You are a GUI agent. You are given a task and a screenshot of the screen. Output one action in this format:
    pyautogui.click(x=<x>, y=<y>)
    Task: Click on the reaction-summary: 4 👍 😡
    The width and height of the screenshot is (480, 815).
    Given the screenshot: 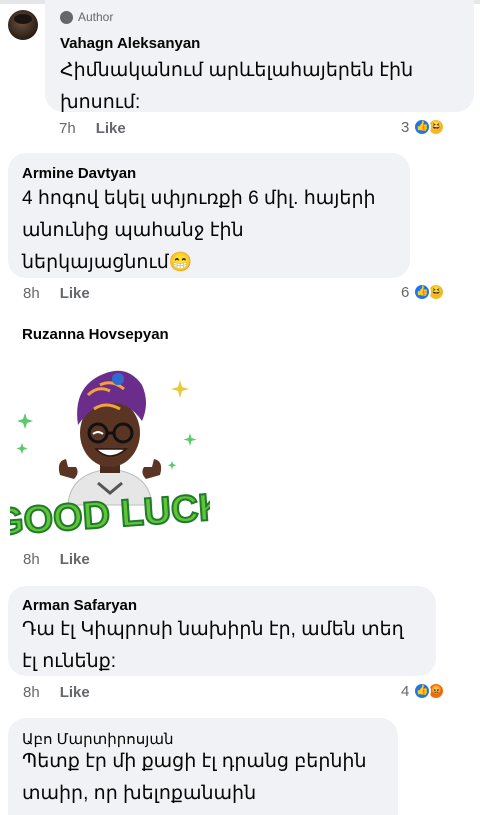 What is the action you would take?
    pyautogui.click(x=423, y=691)
    